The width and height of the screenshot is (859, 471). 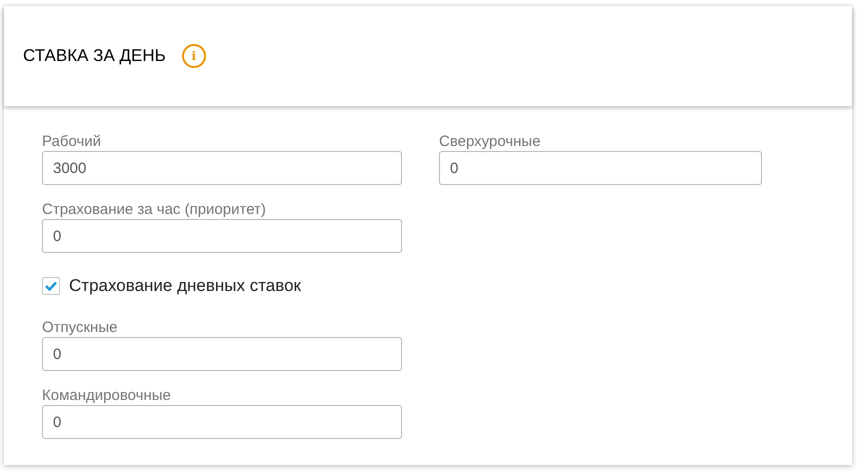 What do you see at coordinates (490, 142) in the screenshot?
I see `field-label: Сверхурочные` at bounding box center [490, 142].